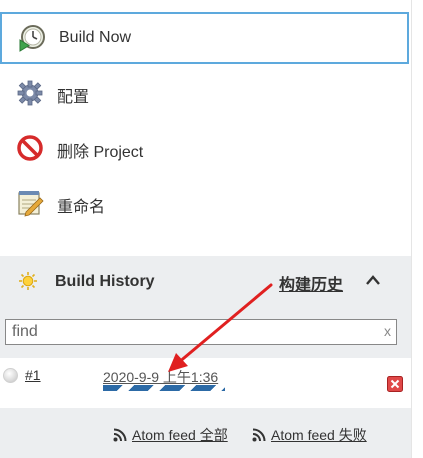  Describe the element at coordinates (28, 281) in the screenshot. I see `sun-icon` at that location.